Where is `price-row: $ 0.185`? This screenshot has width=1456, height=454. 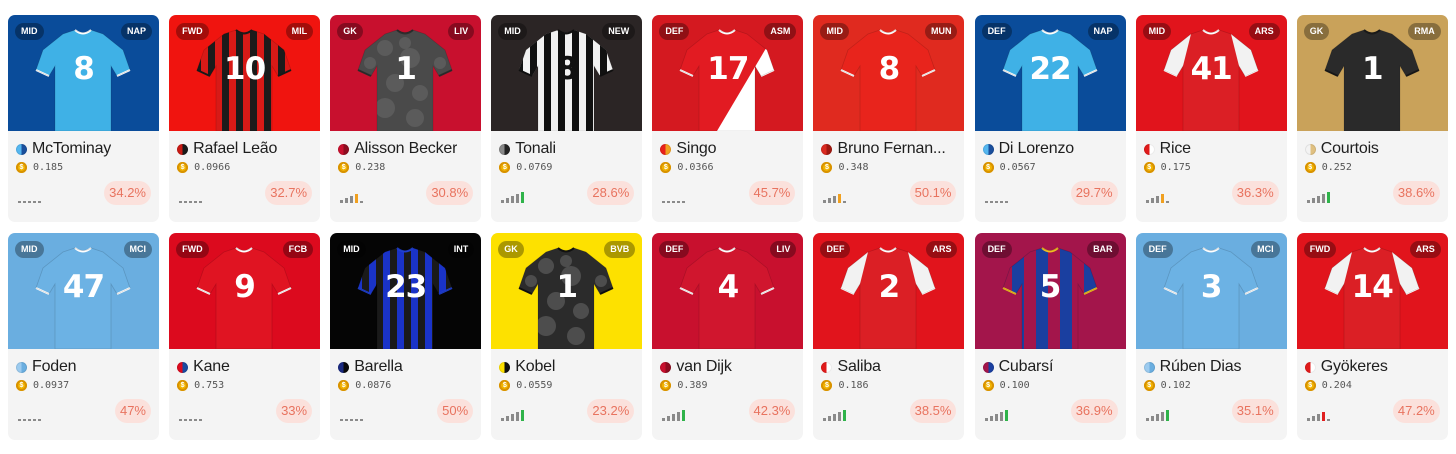 price-row: $ 0.185 is located at coordinates (39, 167).